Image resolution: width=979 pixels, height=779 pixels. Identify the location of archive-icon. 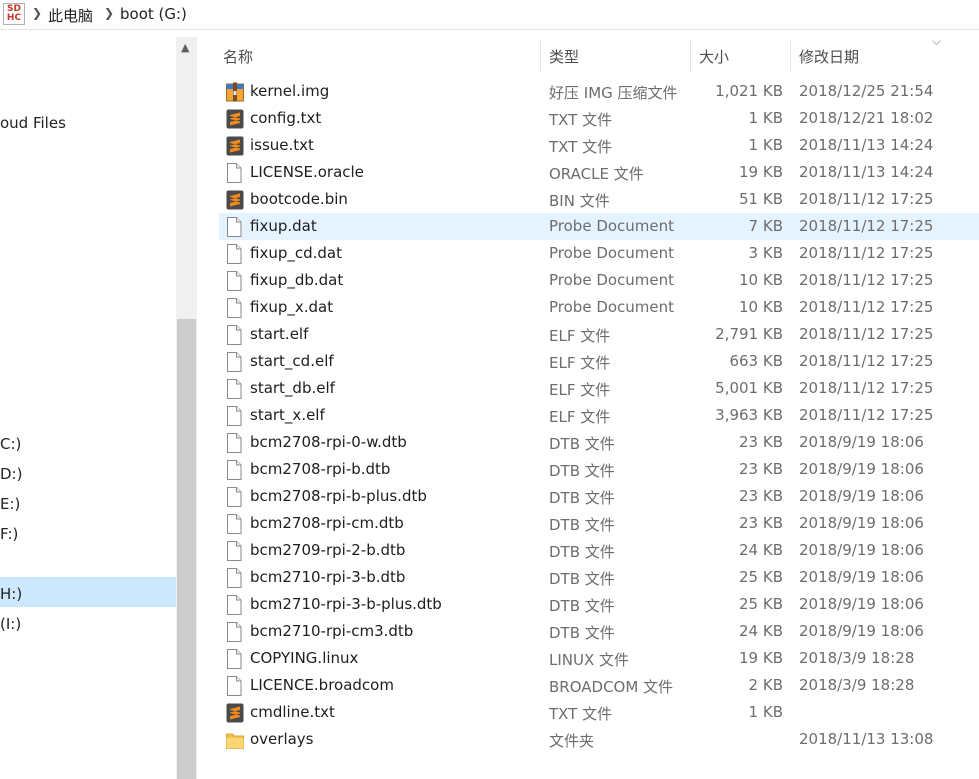
(235, 92).